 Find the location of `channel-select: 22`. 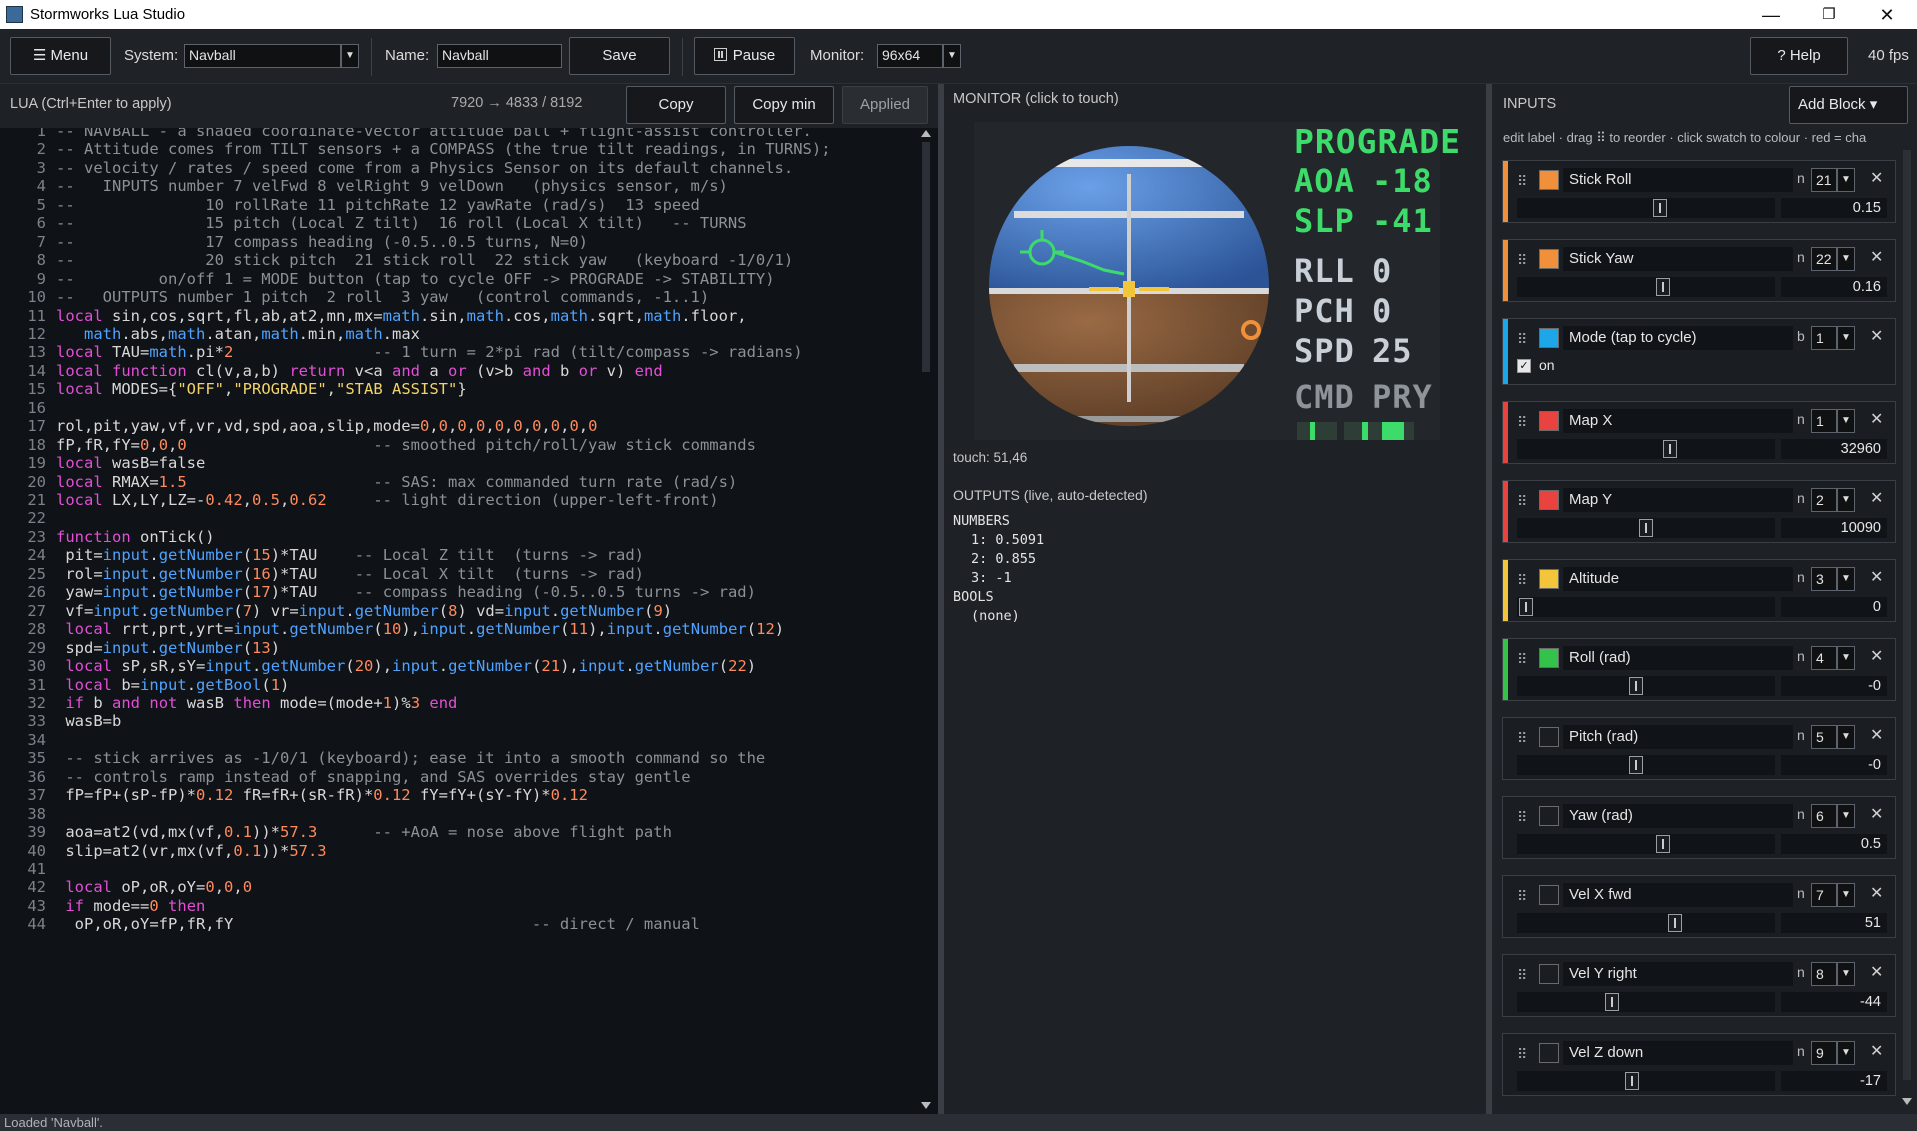

channel-select: 22 is located at coordinates (1824, 259).